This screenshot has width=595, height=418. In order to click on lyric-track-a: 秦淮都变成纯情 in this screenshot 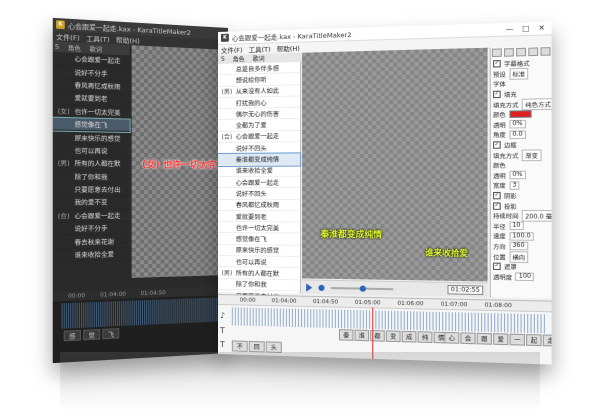, I will do `click(393, 336)`.